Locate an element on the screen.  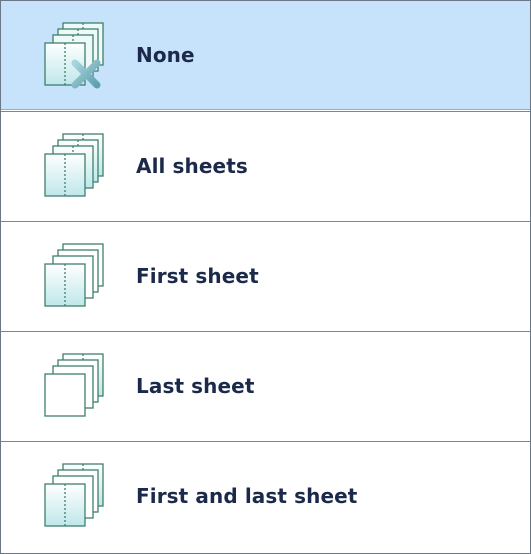
option-label: Last sheet is located at coordinates (195, 386).